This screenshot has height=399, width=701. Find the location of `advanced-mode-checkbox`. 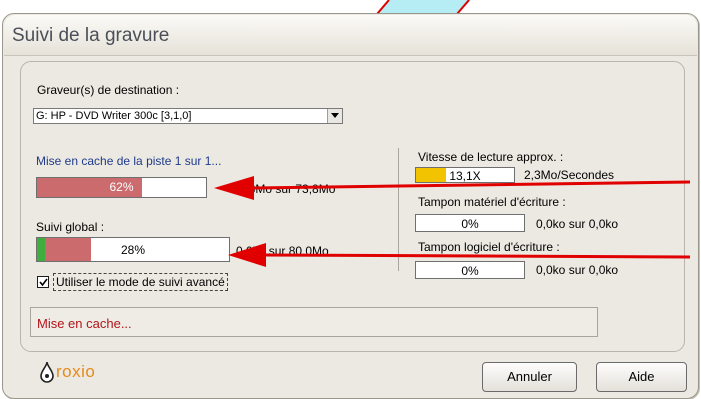

advanced-mode-checkbox is located at coordinates (43, 282).